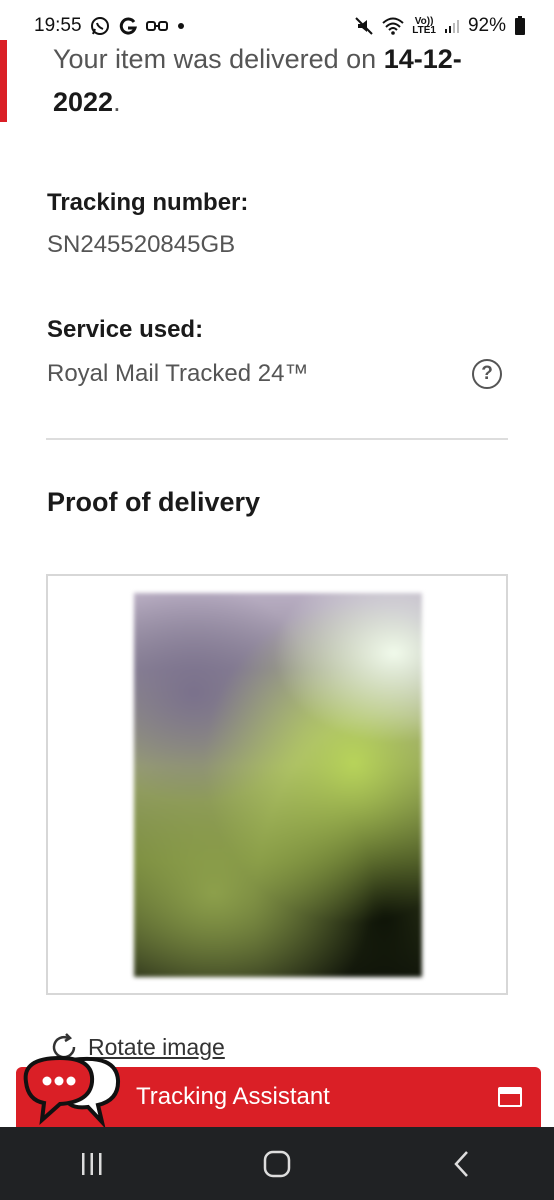 The height and width of the screenshot is (1200, 554). What do you see at coordinates (277, 439) in the screenshot?
I see `divider` at bounding box center [277, 439].